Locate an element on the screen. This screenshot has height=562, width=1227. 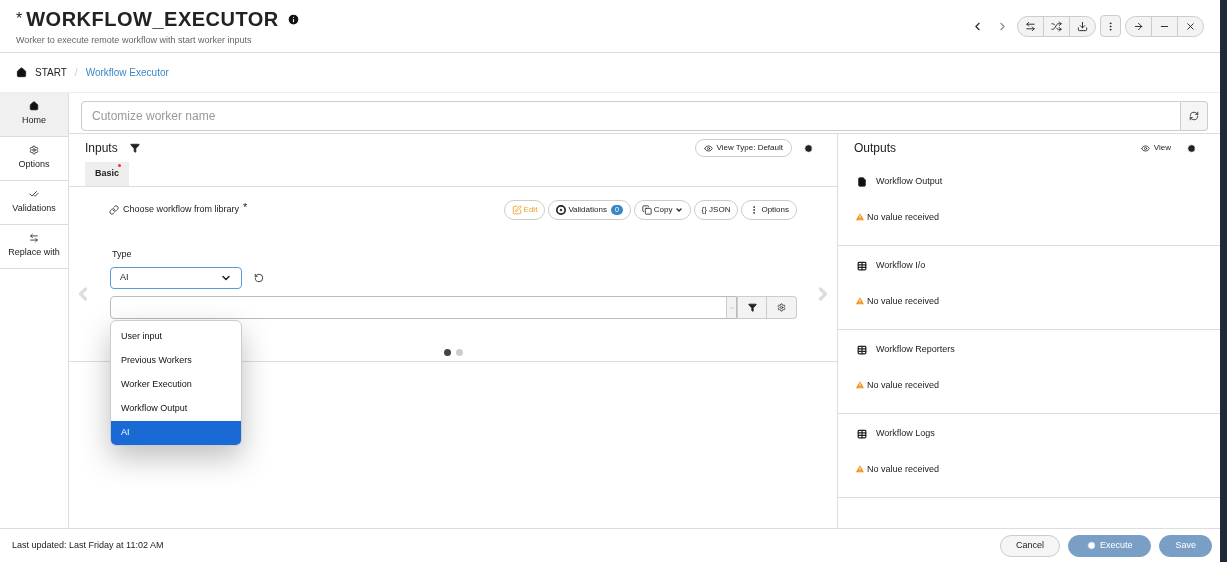
field-label: Choose workflow from library is located at coordinates (181, 210).